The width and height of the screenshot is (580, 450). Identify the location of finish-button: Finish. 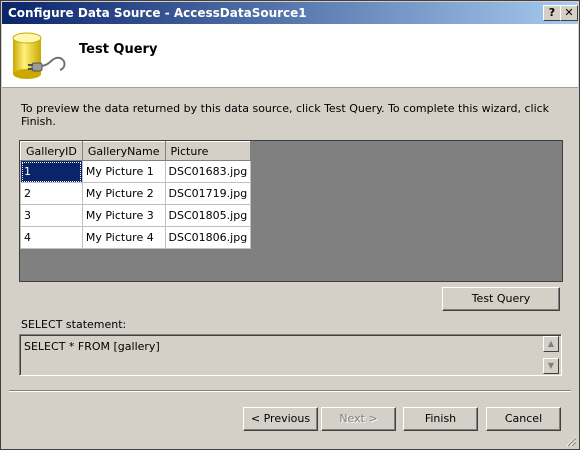
(440, 419).